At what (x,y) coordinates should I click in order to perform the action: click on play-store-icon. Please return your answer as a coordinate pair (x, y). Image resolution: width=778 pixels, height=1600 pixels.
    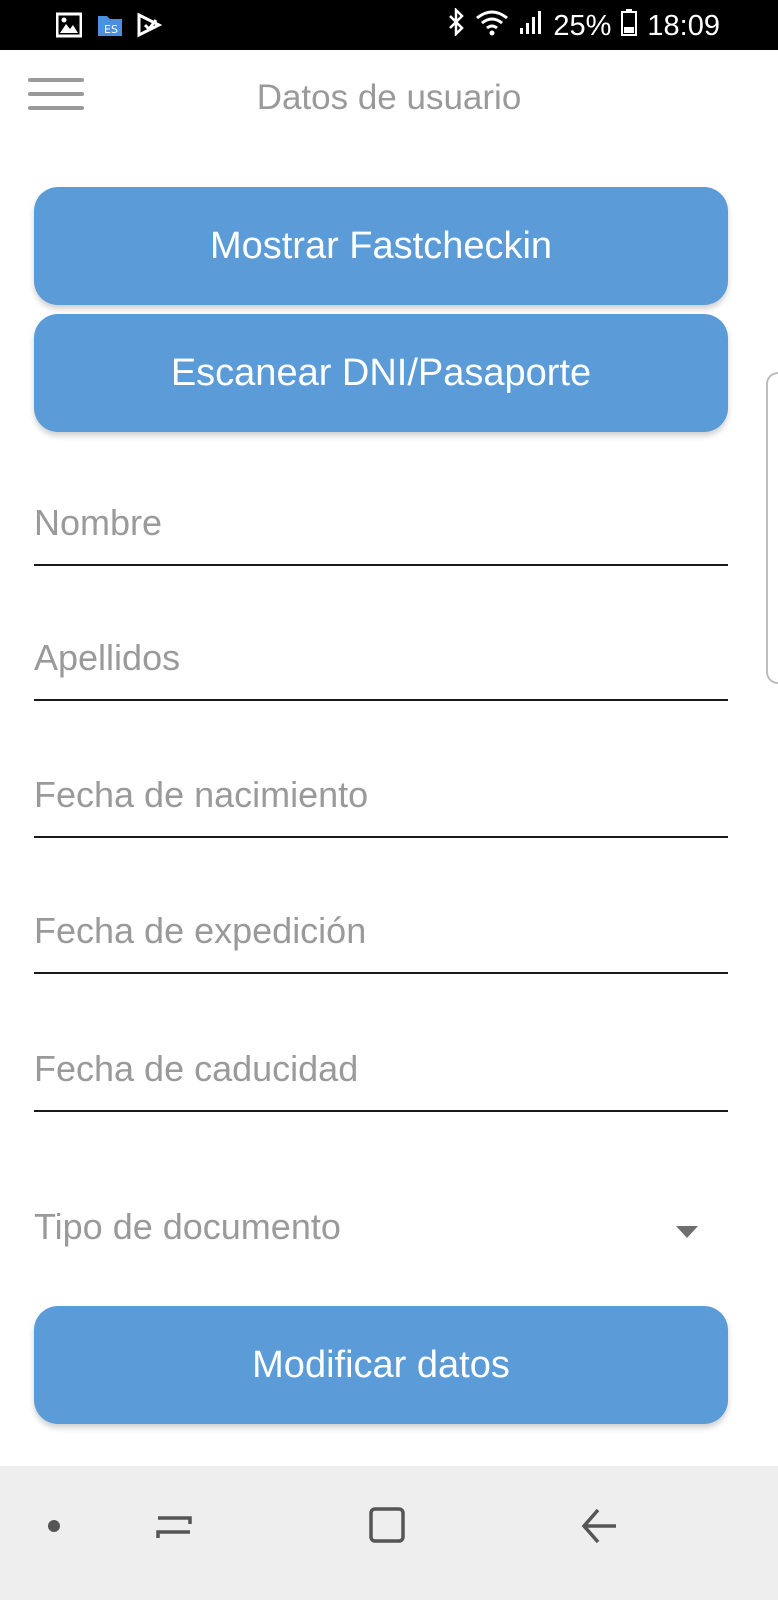
    Looking at the image, I should click on (149, 25).